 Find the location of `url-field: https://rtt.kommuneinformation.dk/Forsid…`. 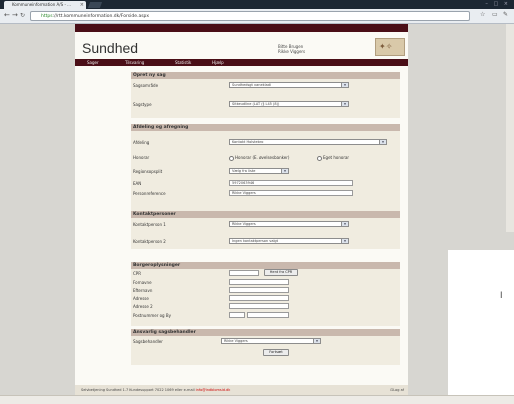

url-field: https://rtt.kommuneinformation.dk/Forsid… is located at coordinates (250, 16).